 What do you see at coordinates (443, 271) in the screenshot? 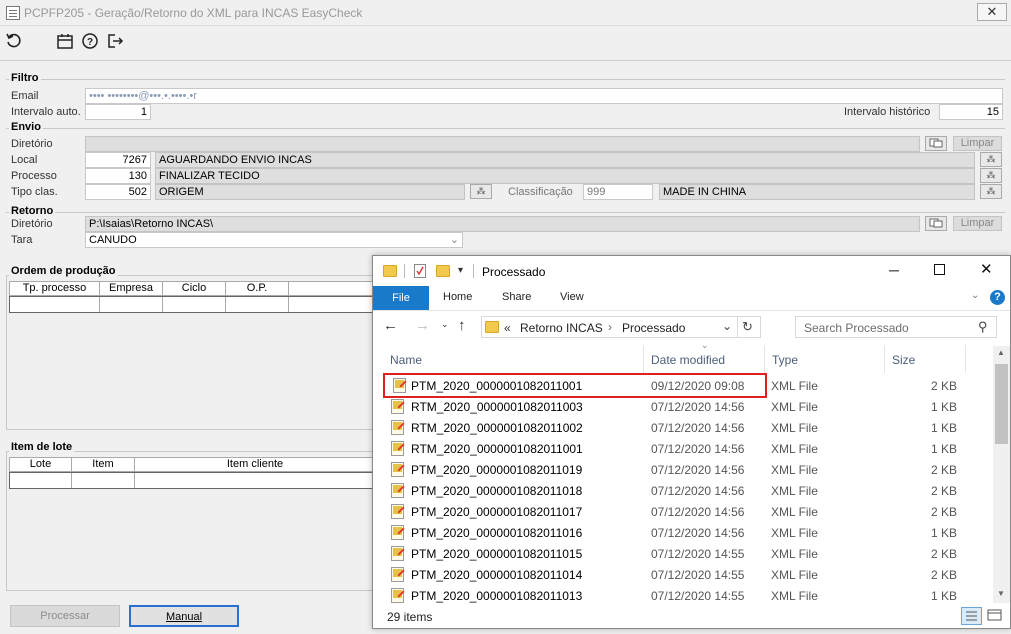
I see `new-folder-icon` at bounding box center [443, 271].